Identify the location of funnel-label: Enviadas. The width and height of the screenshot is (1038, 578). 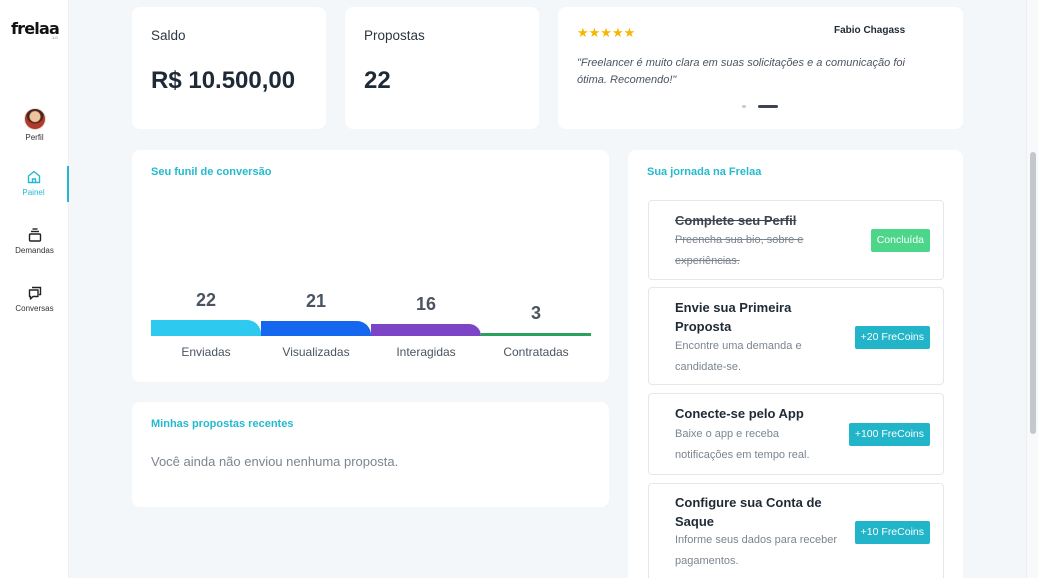
(206, 352).